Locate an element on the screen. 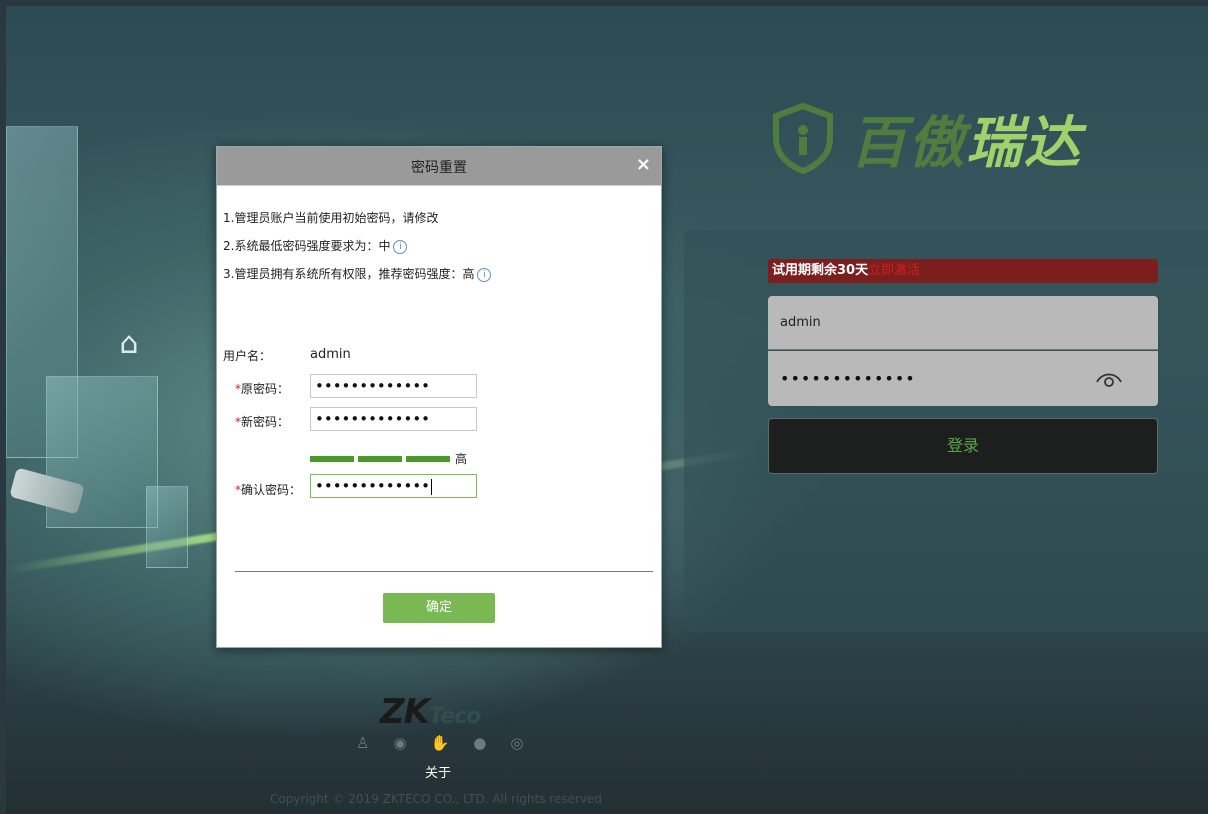 Image resolution: width=1208 pixels, height=814 pixels. palm-icon: ✋ is located at coordinates (440, 743).